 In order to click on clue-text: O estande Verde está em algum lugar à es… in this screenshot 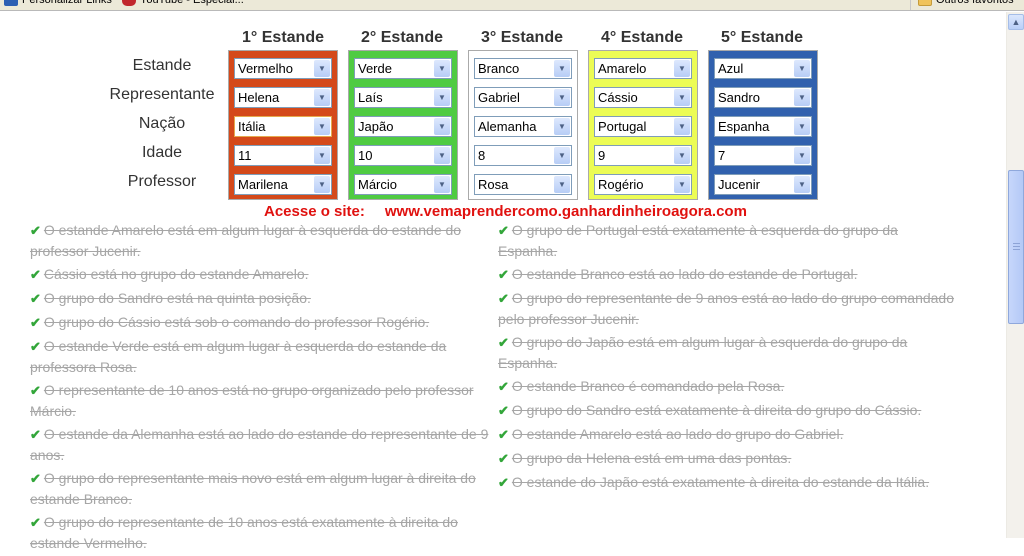, I will do `click(238, 356)`.